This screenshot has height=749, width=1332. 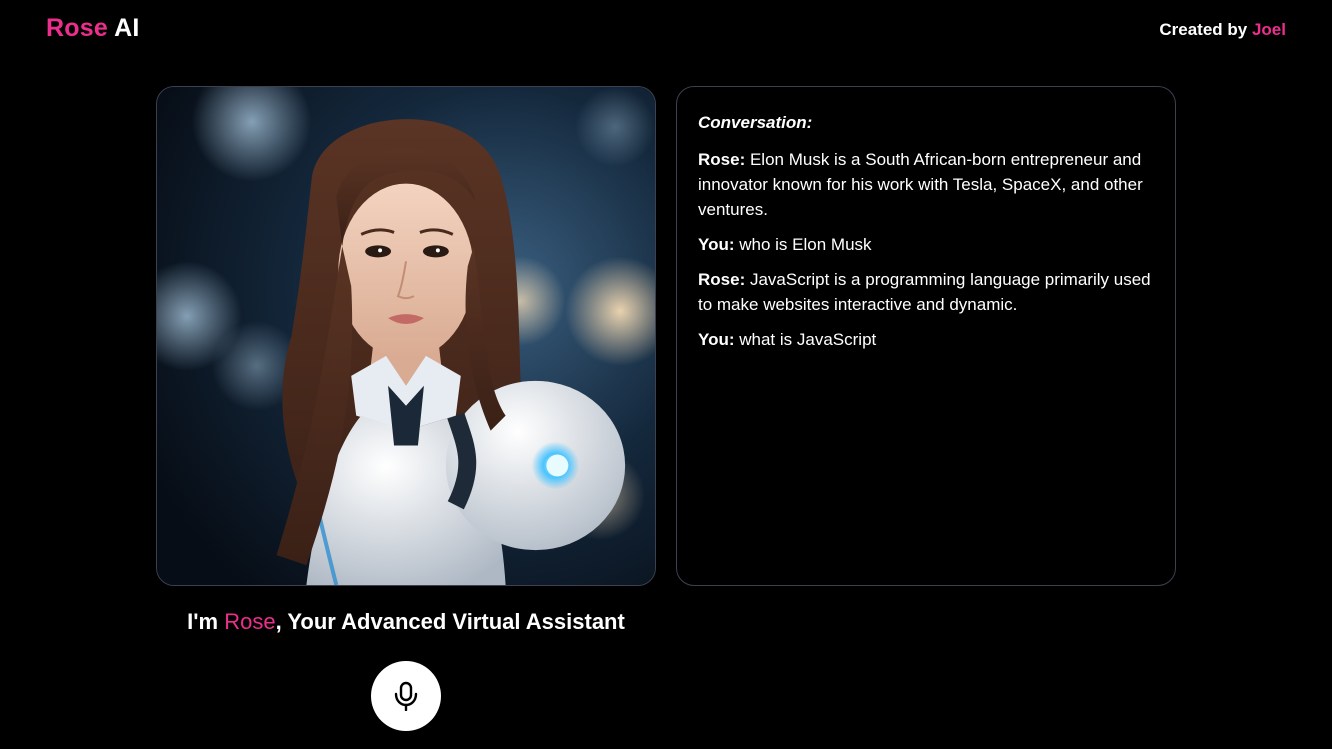 I want to click on message-text: who is Elon Musk, so click(x=805, y=244).